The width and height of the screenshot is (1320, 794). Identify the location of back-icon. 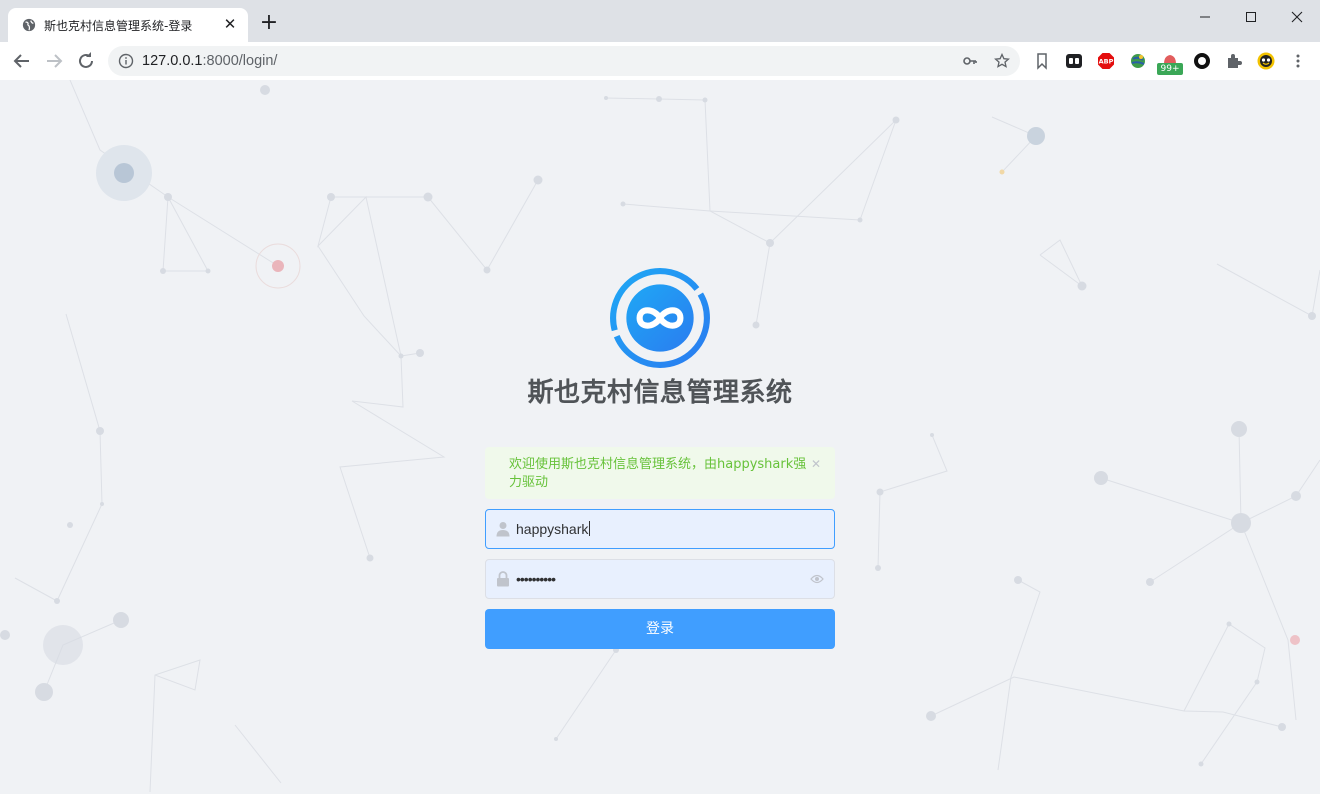
(22, 61).